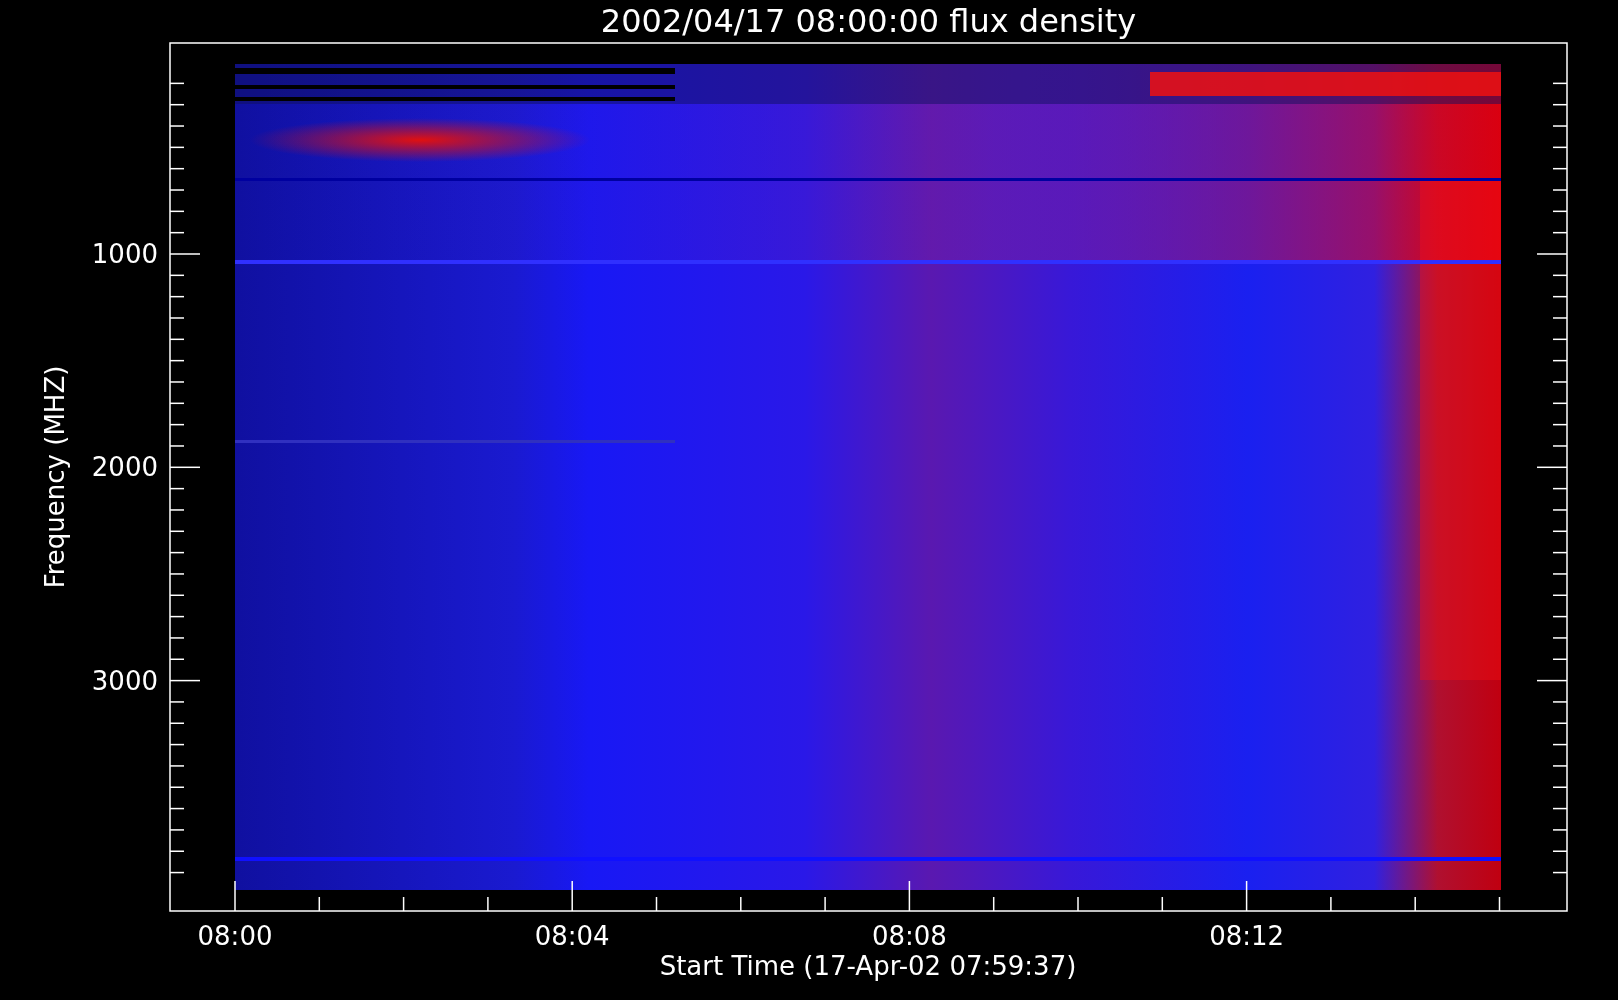  I want to click on x-tick-label: 08:00, so click(235, 936).